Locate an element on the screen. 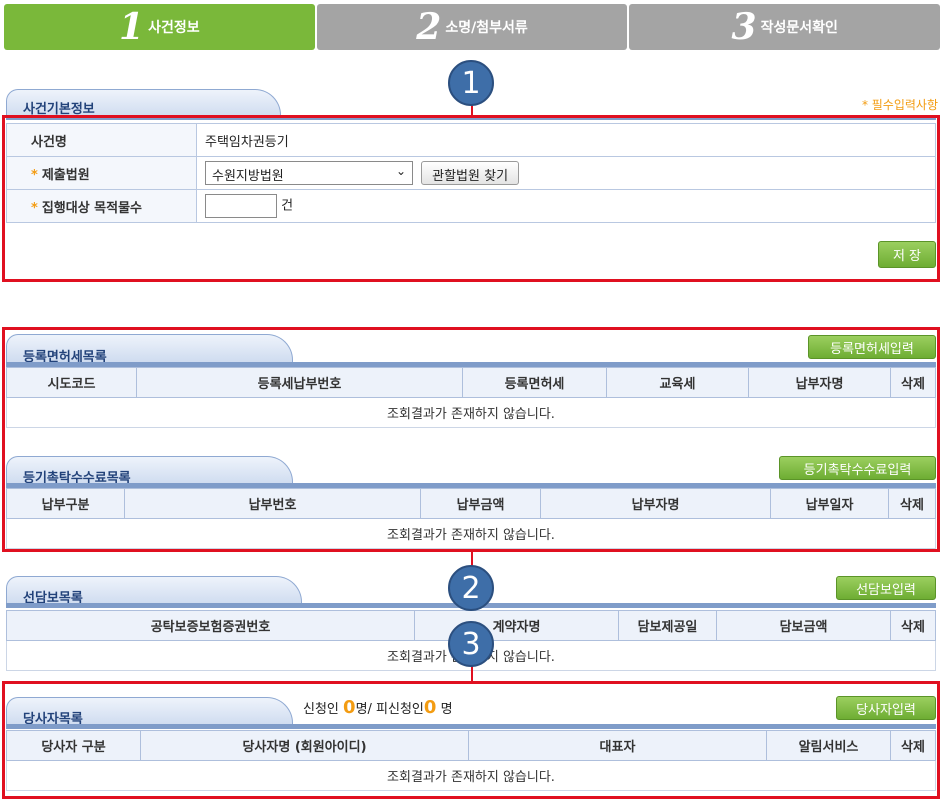  callout-badge-2: 2 is located at coordinates (471, 588).